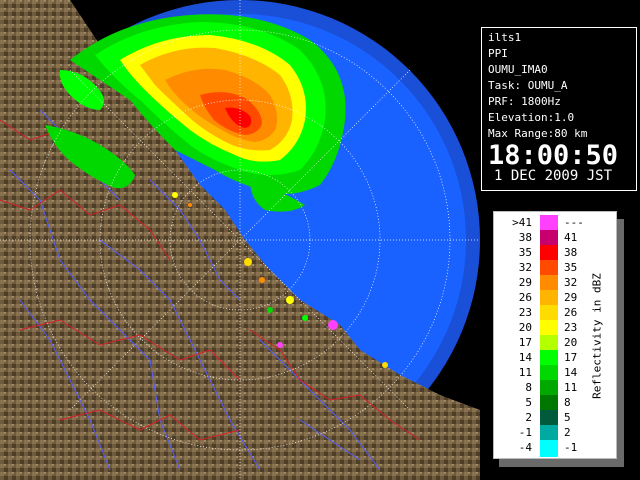  What do you see at coordinates (525, 312) in the screenshot?
I see `legend-low-value: 23` at bounding box center [525, 312].